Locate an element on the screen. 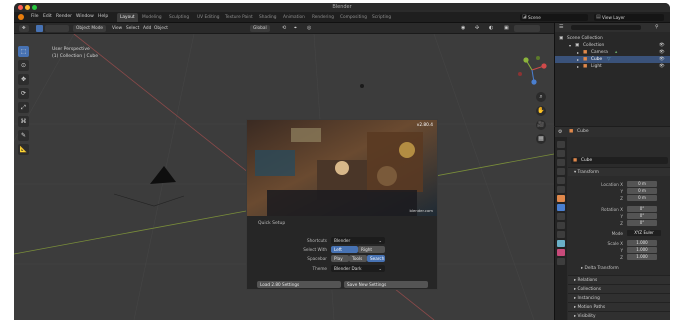 This screenshot has width=686, height=320. menu-view: View is located at coordinates (117, 28).